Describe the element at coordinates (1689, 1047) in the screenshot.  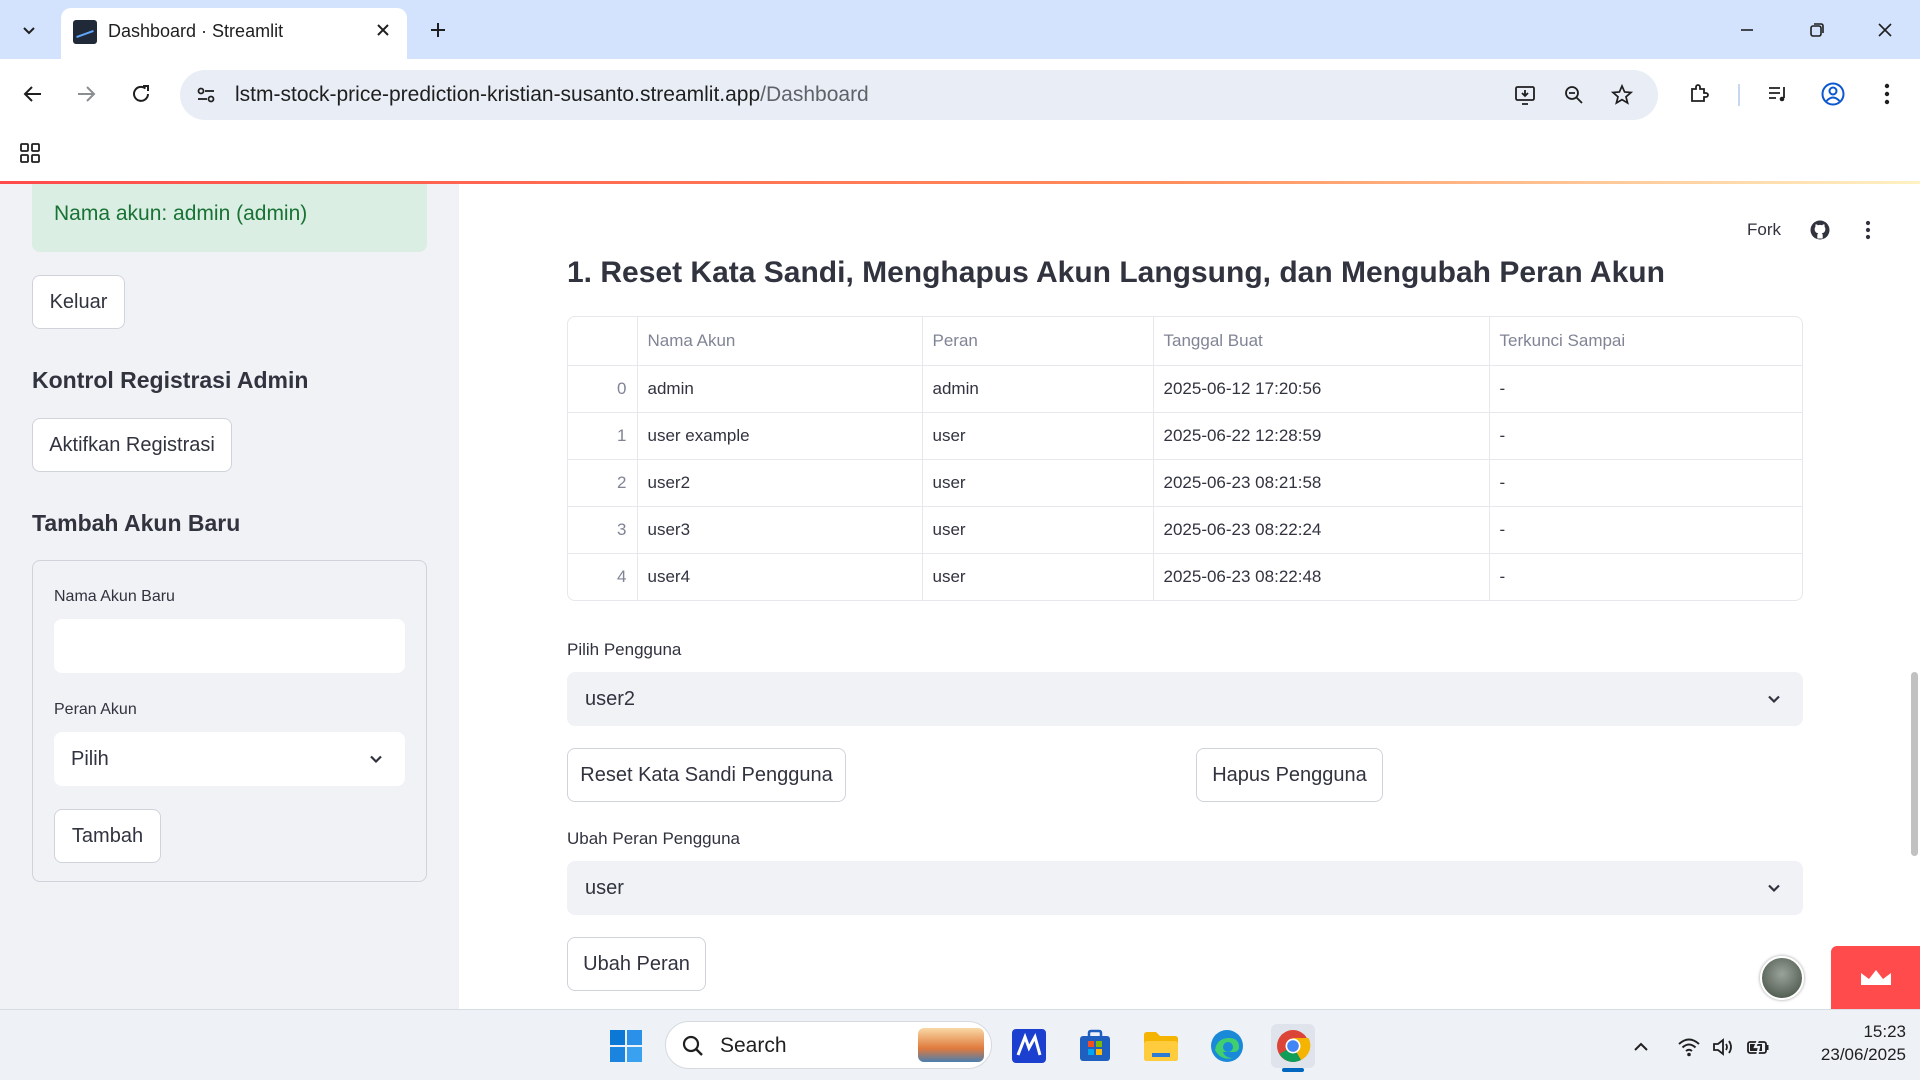
I see `wifi-icon` at that location.